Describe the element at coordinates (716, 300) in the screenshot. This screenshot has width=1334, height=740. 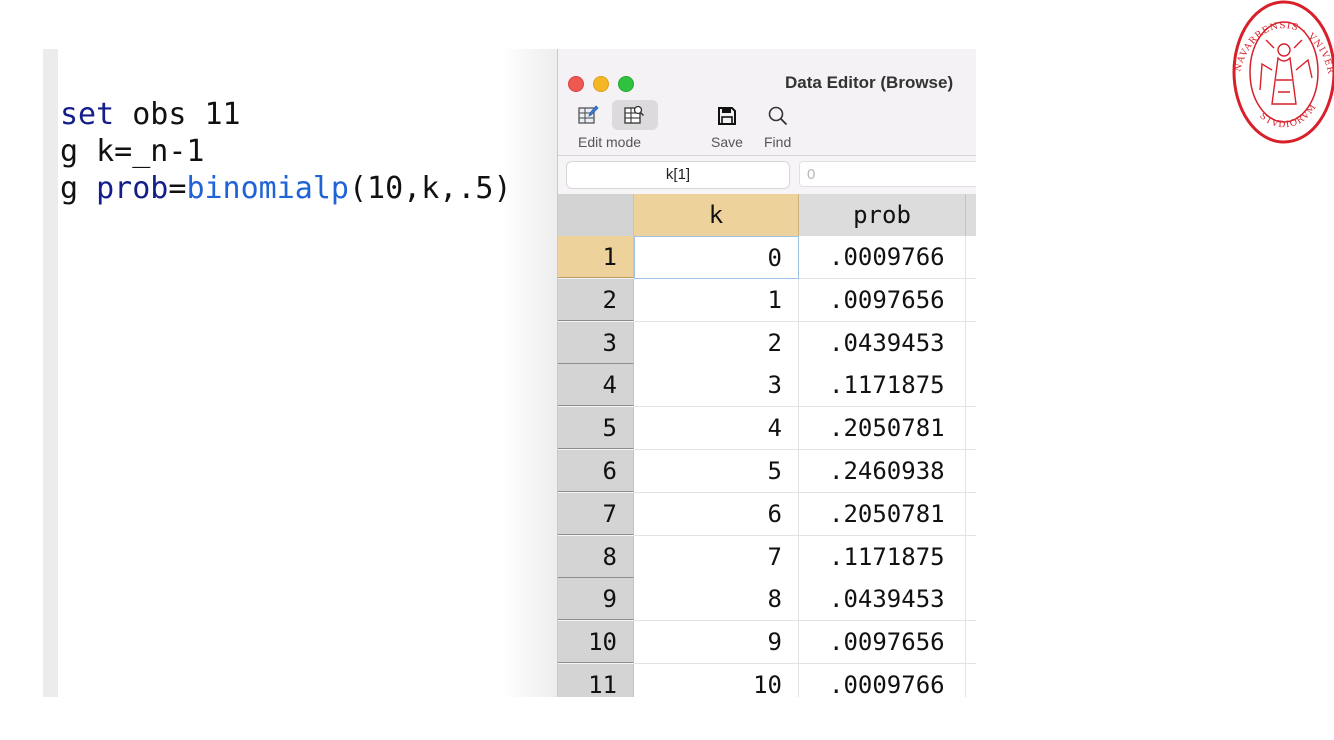
I see `cell-k: 1` at that location.